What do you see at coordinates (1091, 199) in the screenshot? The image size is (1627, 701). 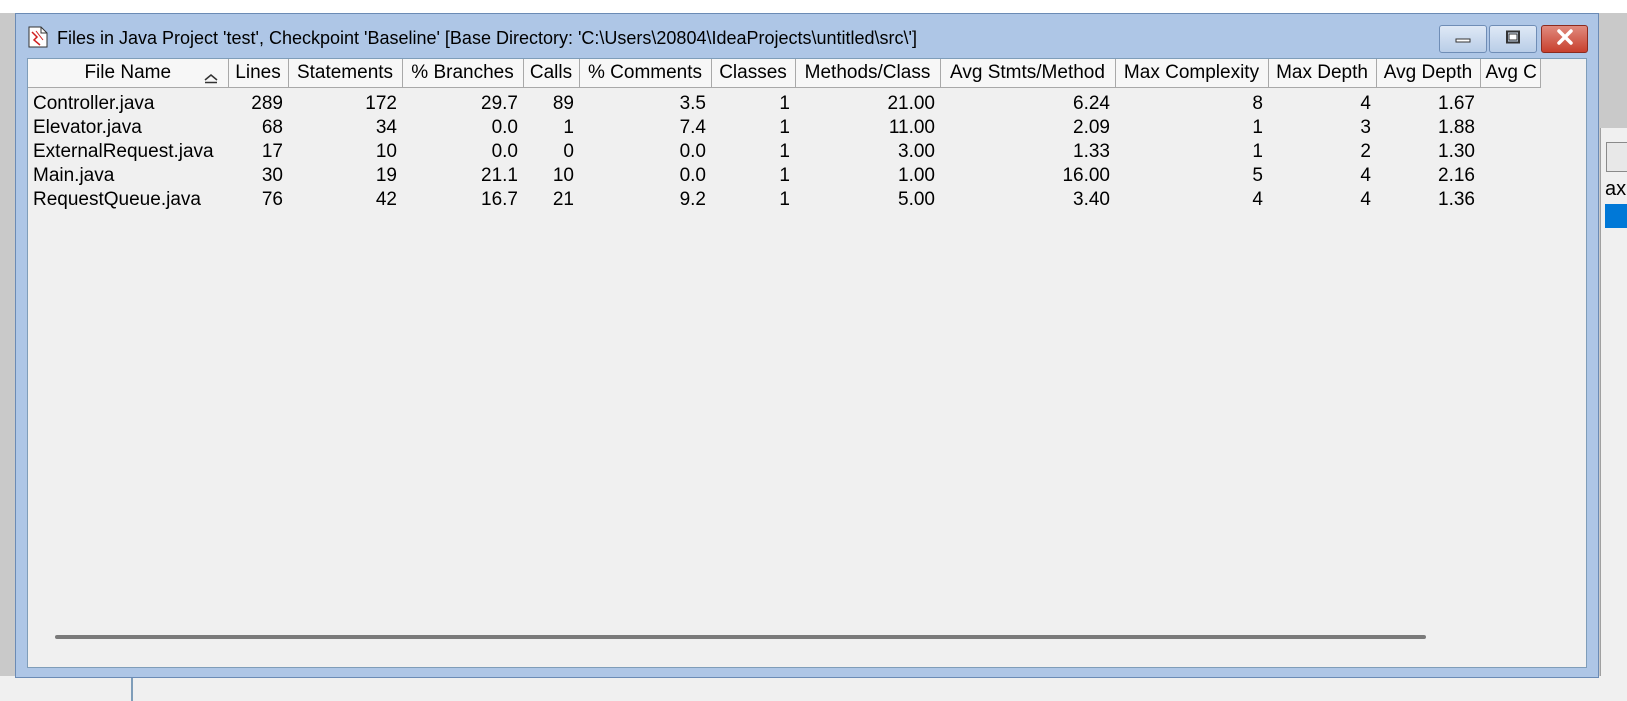 I see `cell-avg-stmts-per-method: 3.40` at bounding box center [1091, 199].